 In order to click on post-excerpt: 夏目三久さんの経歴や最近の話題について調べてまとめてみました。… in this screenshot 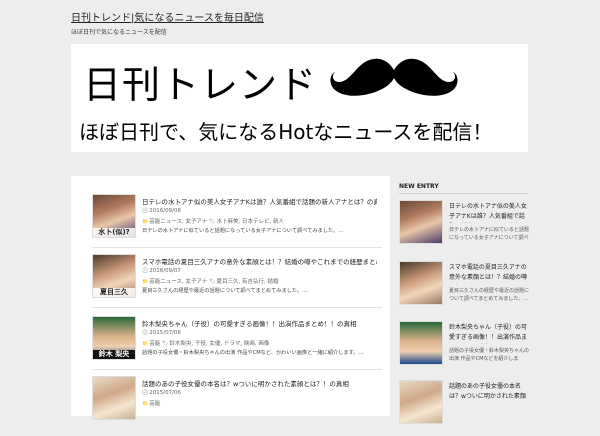, I will do `click(225, 291)`.